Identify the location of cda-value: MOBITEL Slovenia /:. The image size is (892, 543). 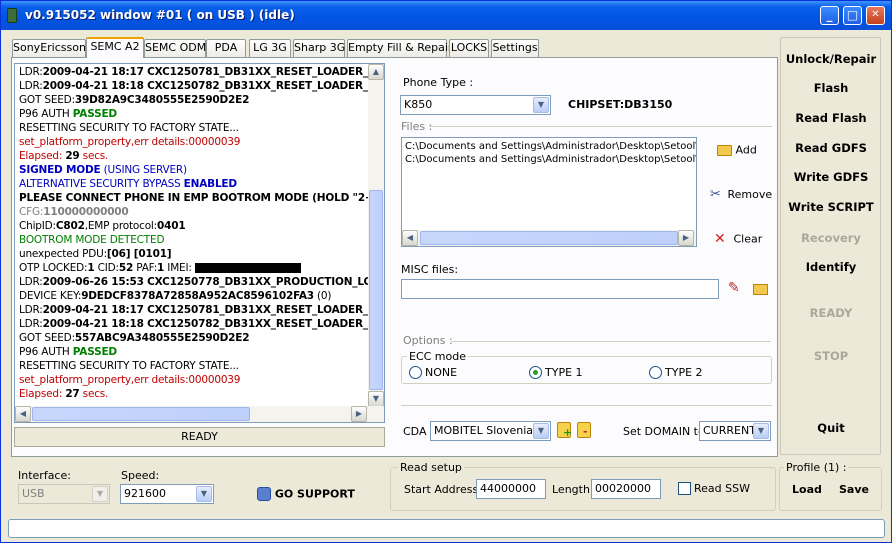
(489, 430).